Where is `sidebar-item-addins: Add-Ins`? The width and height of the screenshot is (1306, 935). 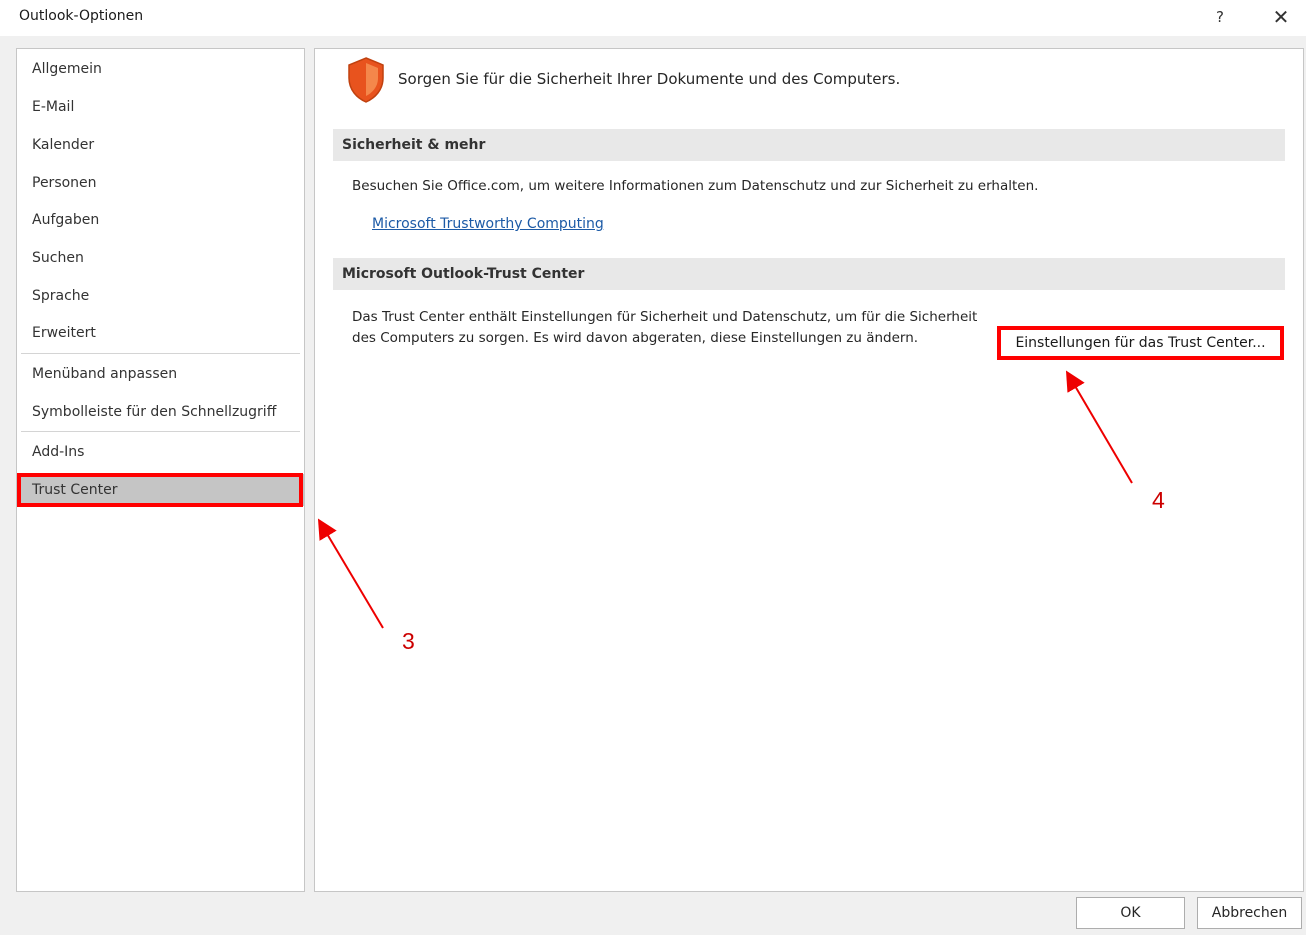
sidebar-item-addins: Add-Ins is located at coordinates (160, 452).